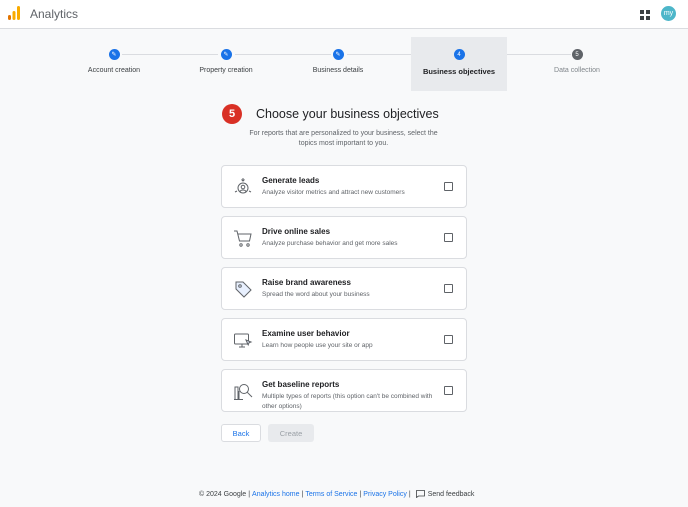 The height and width of the screenshot is (507, 688). Describe the element at coordinates (459, 64) in the screenshot. I see `step-business-objectives: 4 Business objectives` at that location.